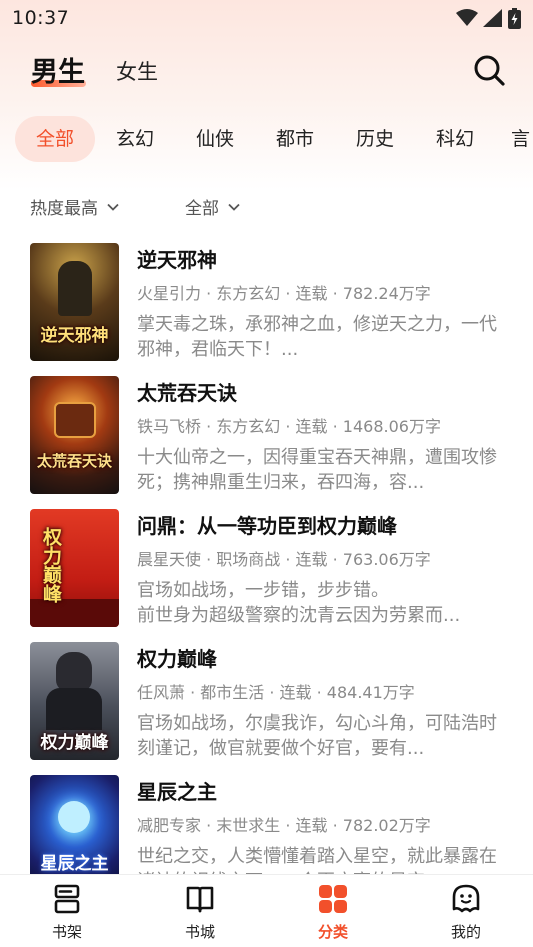  I want to click on sort-filter: 热度最高, so click(75, 206).